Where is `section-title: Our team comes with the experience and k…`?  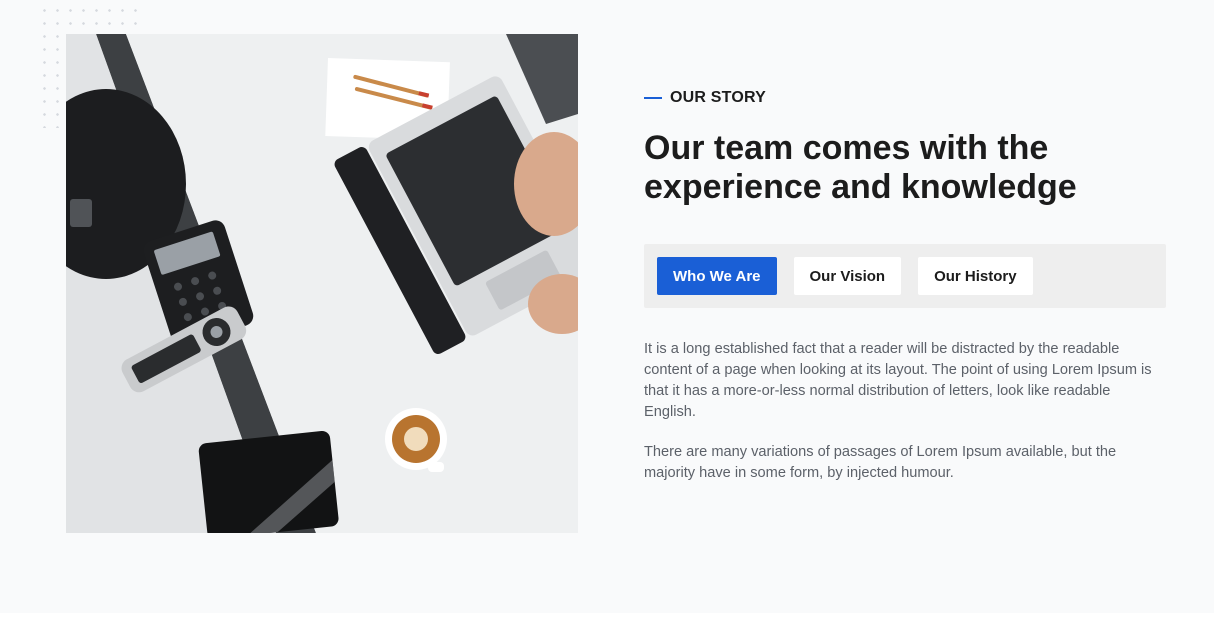 section-title: Our team comes with the experience and k… is located at coordinates (860, 167).